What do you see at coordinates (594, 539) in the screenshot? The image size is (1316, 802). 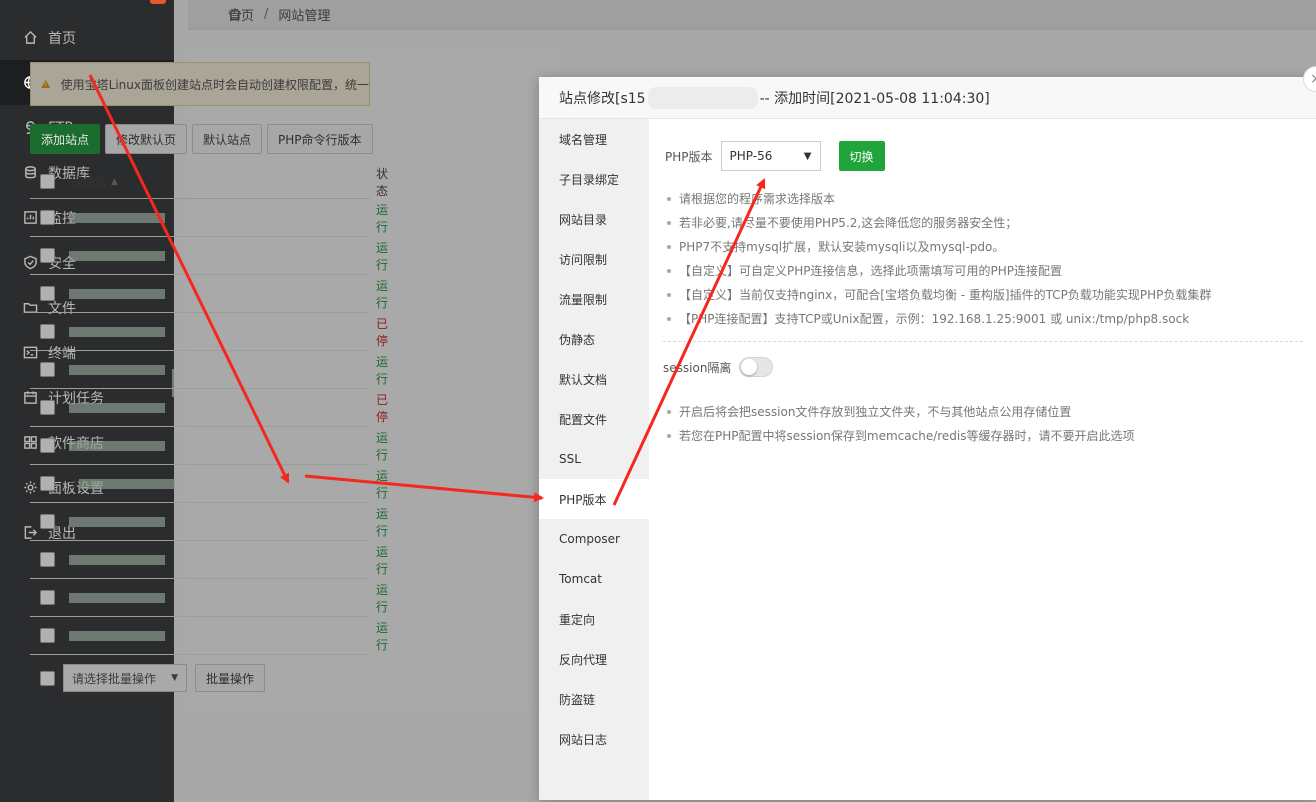 I see `nav-composer: Composer` at bounding box center [594, 539].